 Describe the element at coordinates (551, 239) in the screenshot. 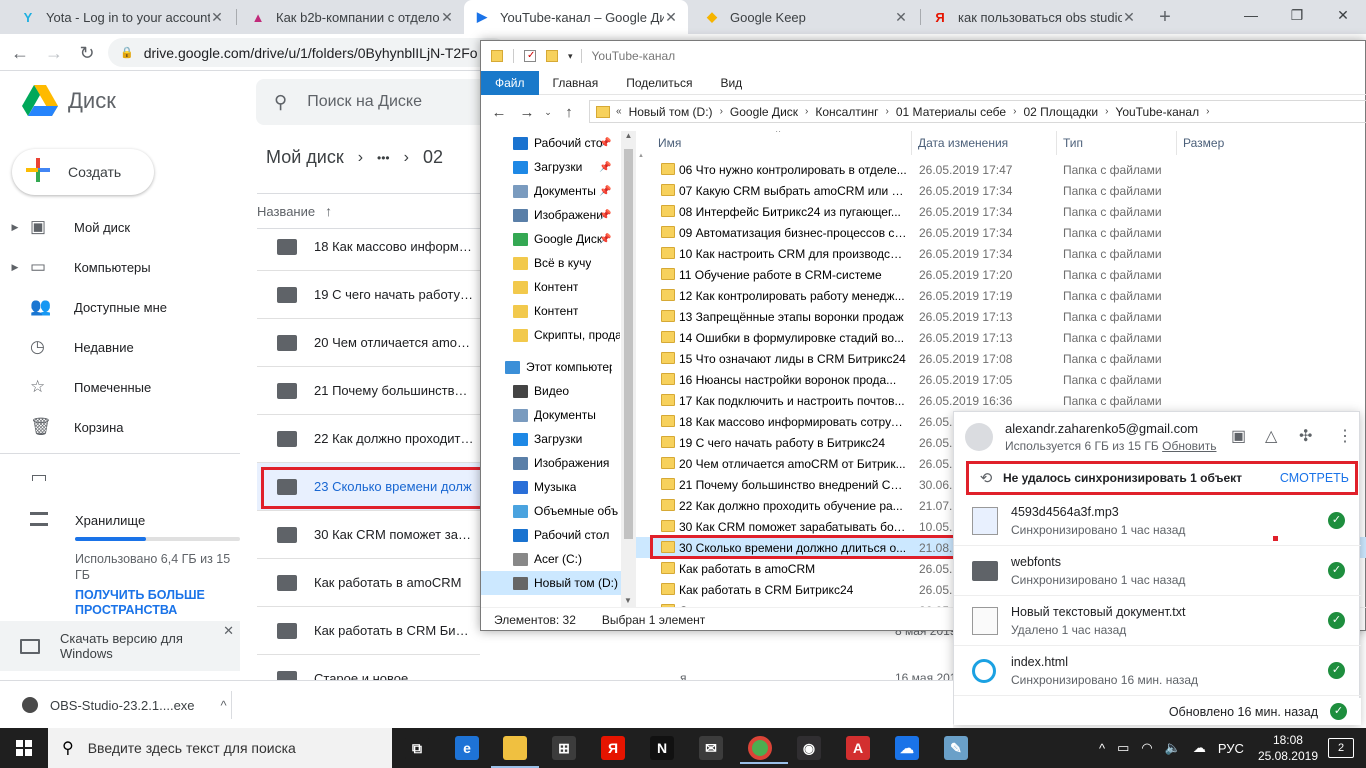

I see `nav-item: Google Диск 📌` at that location.